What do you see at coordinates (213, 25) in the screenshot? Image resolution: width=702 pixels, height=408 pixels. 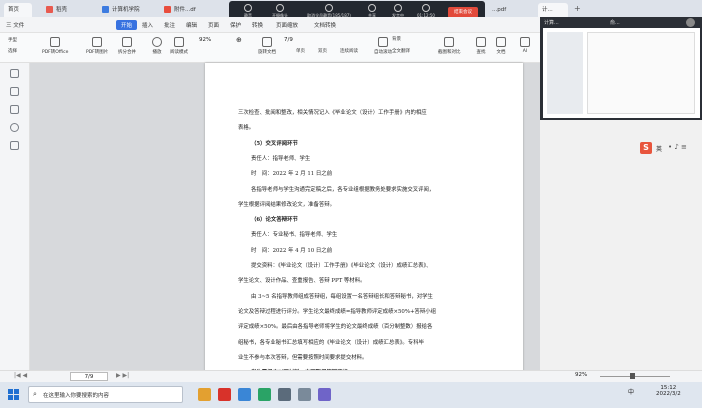 I see `menu-page: 页面` at bounding box center [213, 25].